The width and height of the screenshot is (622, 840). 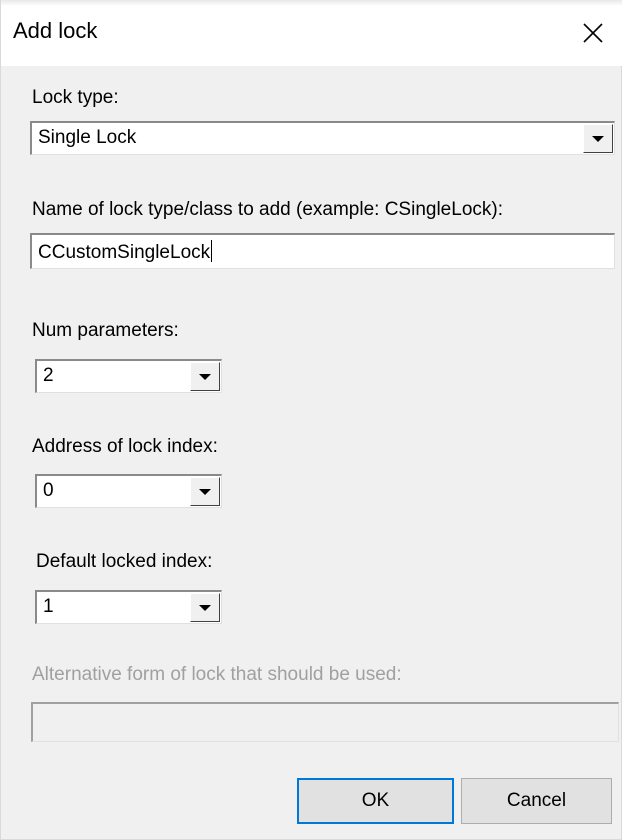 I want to click on lock-type-label: Lock type:, so click(x=75, y=97).